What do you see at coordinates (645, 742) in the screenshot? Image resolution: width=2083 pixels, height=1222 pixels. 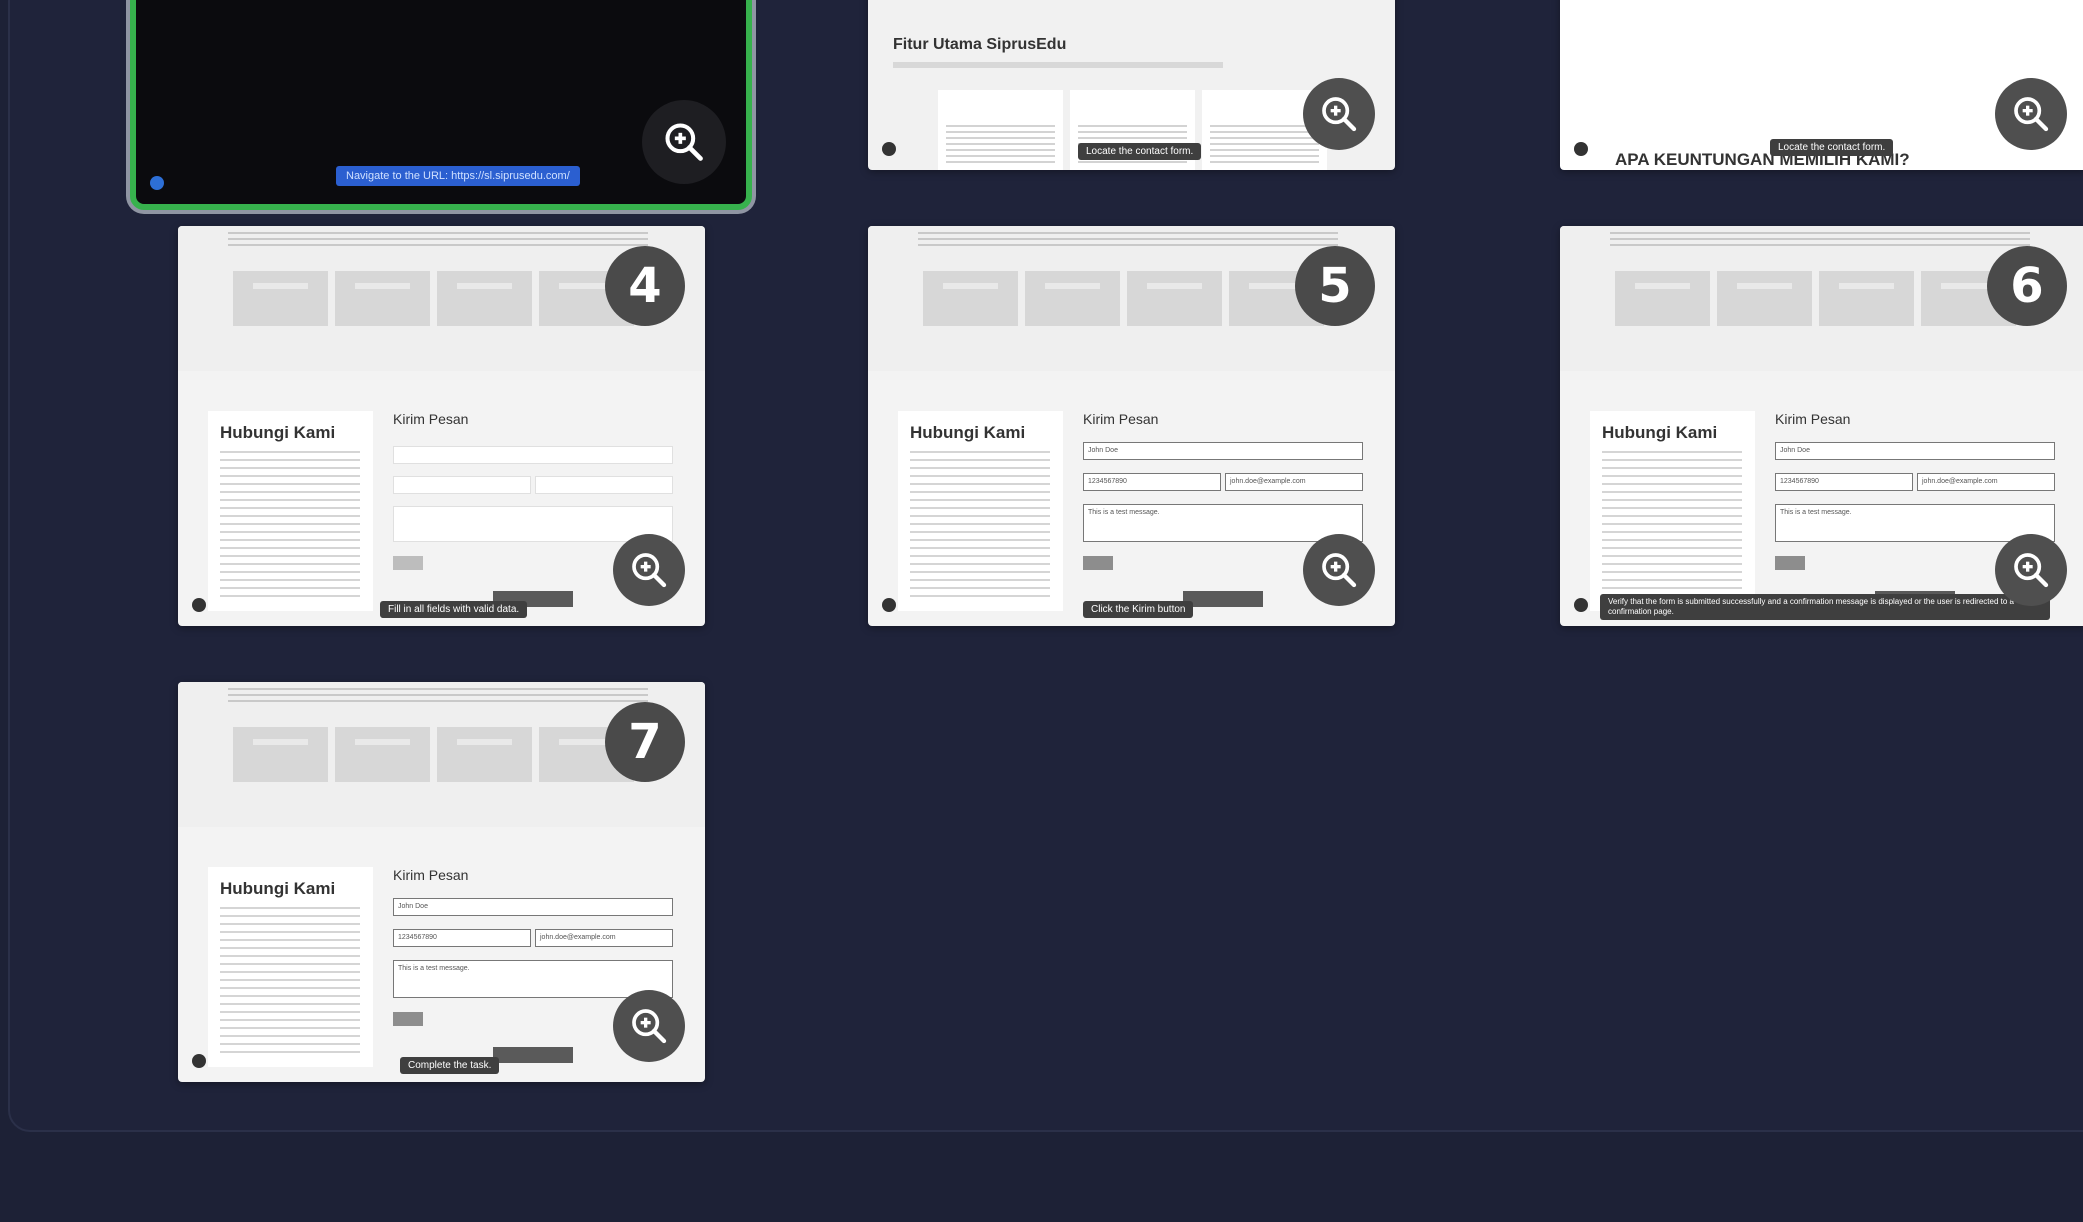 I see `step-number-badge: 7` at bounding box center [645, 742].